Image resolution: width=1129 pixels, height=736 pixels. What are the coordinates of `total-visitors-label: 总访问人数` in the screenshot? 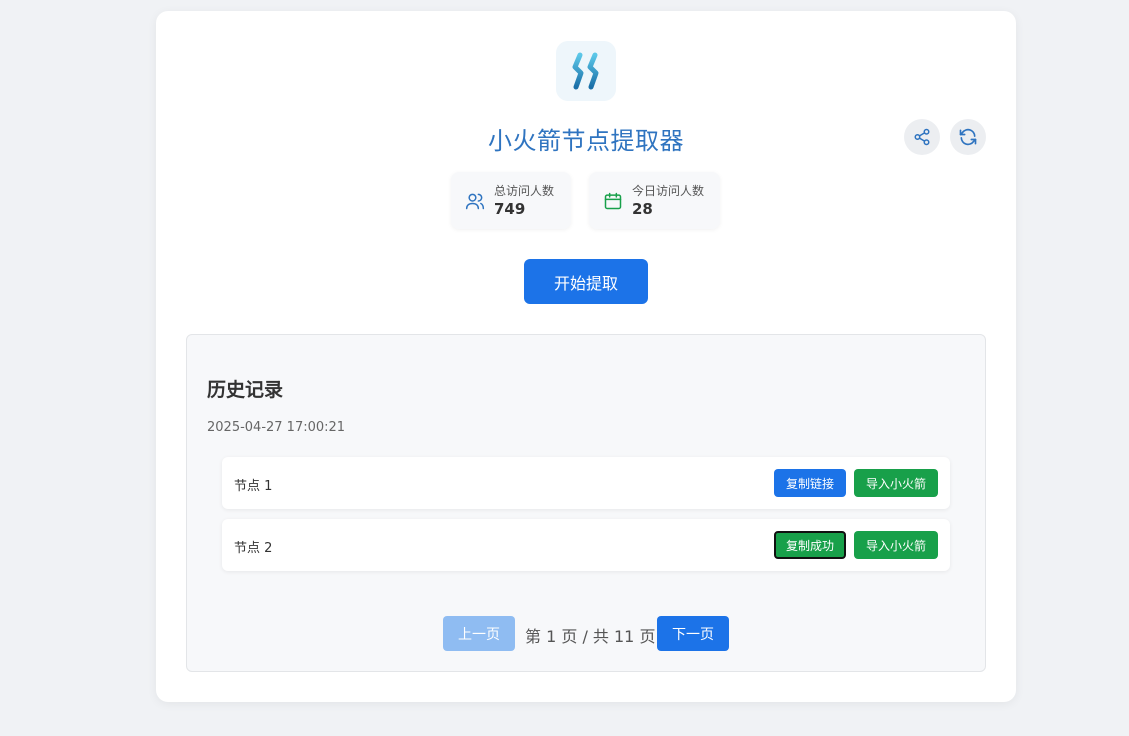 It's located at (524, 190).